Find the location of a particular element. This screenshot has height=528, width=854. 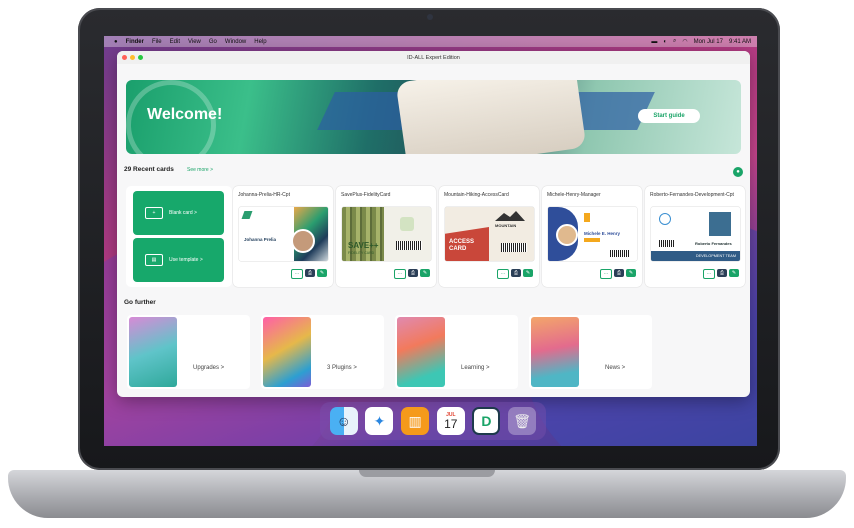

menu-help: Help is located at coordinates (260, 42).